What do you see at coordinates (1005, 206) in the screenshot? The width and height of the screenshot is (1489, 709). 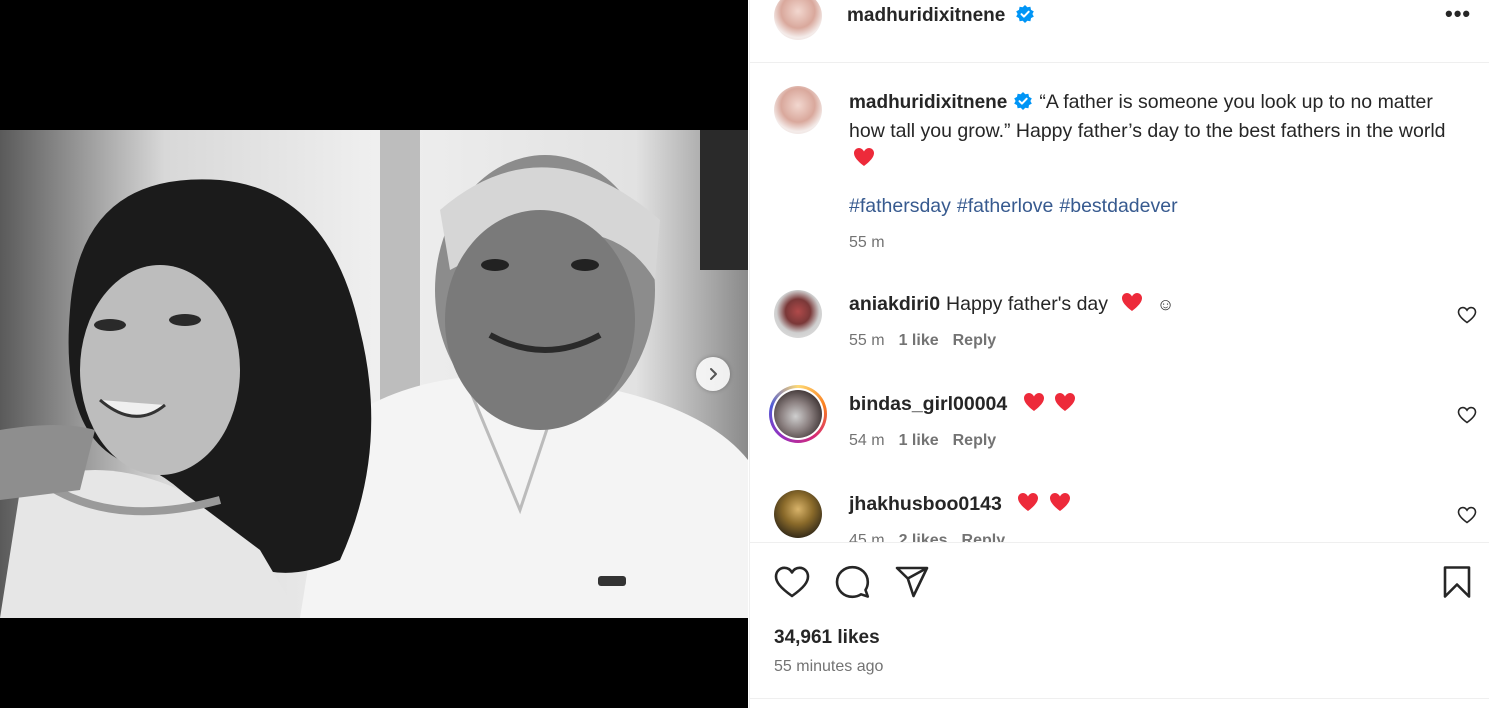 I see `hashtag-link: #fatherlove` at bounding box center [1005, 206].